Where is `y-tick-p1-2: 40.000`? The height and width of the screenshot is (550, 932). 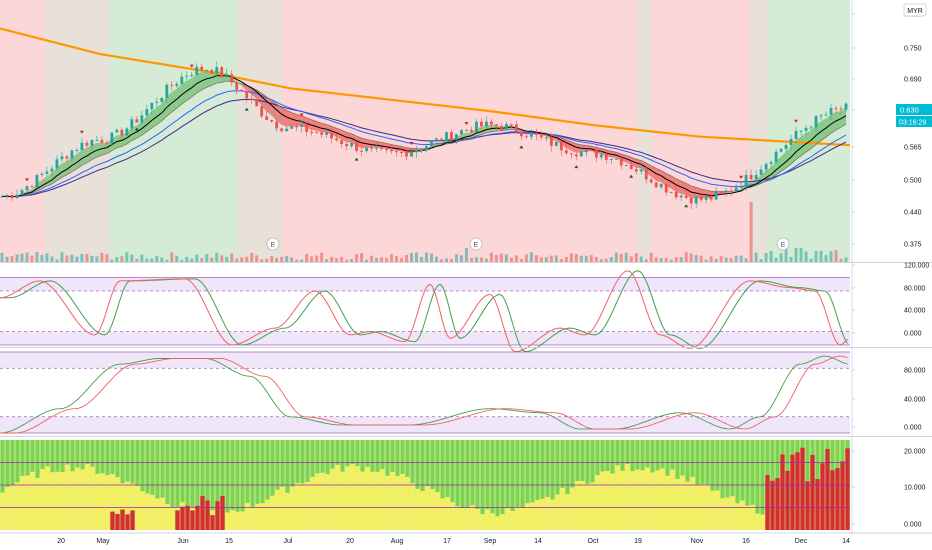 y-tick-p1-2: 40.000 is located at coordinates (915, 311).